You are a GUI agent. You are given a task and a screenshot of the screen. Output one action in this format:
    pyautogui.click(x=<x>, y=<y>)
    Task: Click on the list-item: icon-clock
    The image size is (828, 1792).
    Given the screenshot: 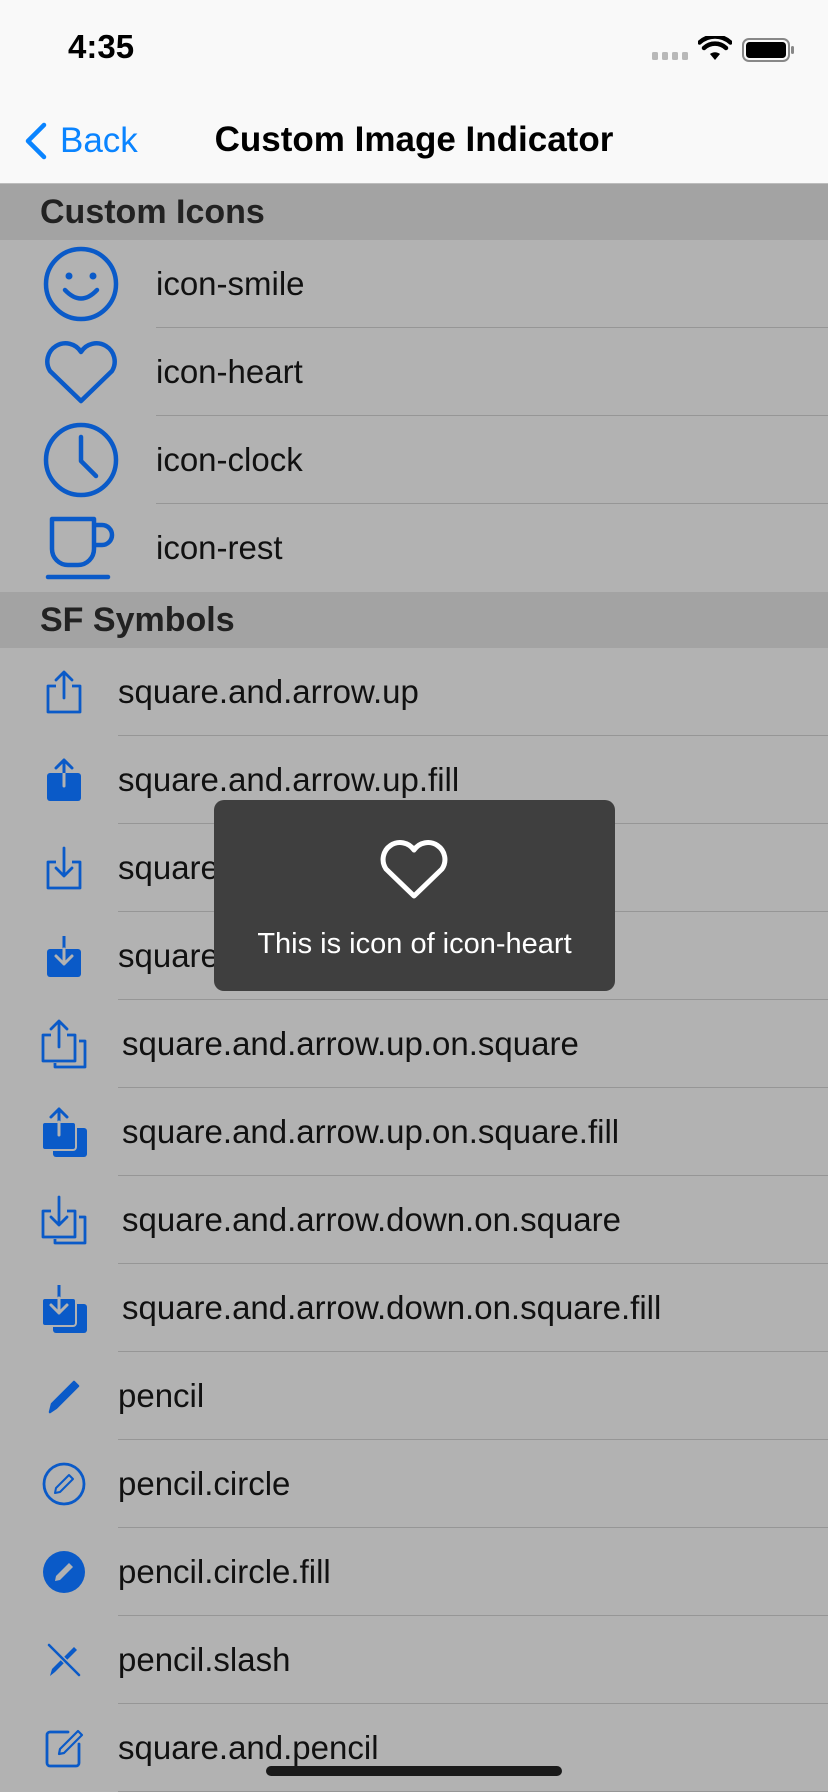 What is the action you would take?
    pyautogui.click(x=414, y=460)
    